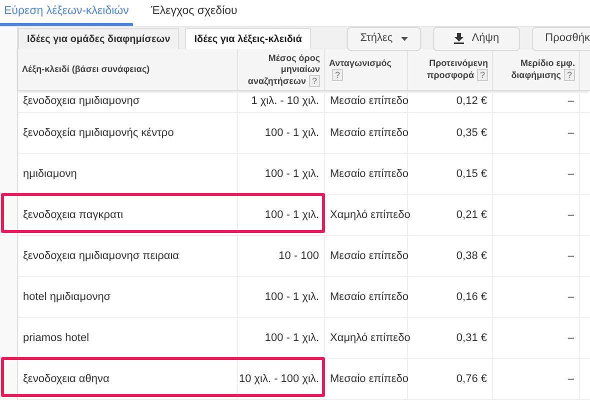  What do you see at coordinates (66, 379) in the screenshot?
I see `table-cell-text: ξενοδοχεια αθηνα` at bounding box center [66, 379].